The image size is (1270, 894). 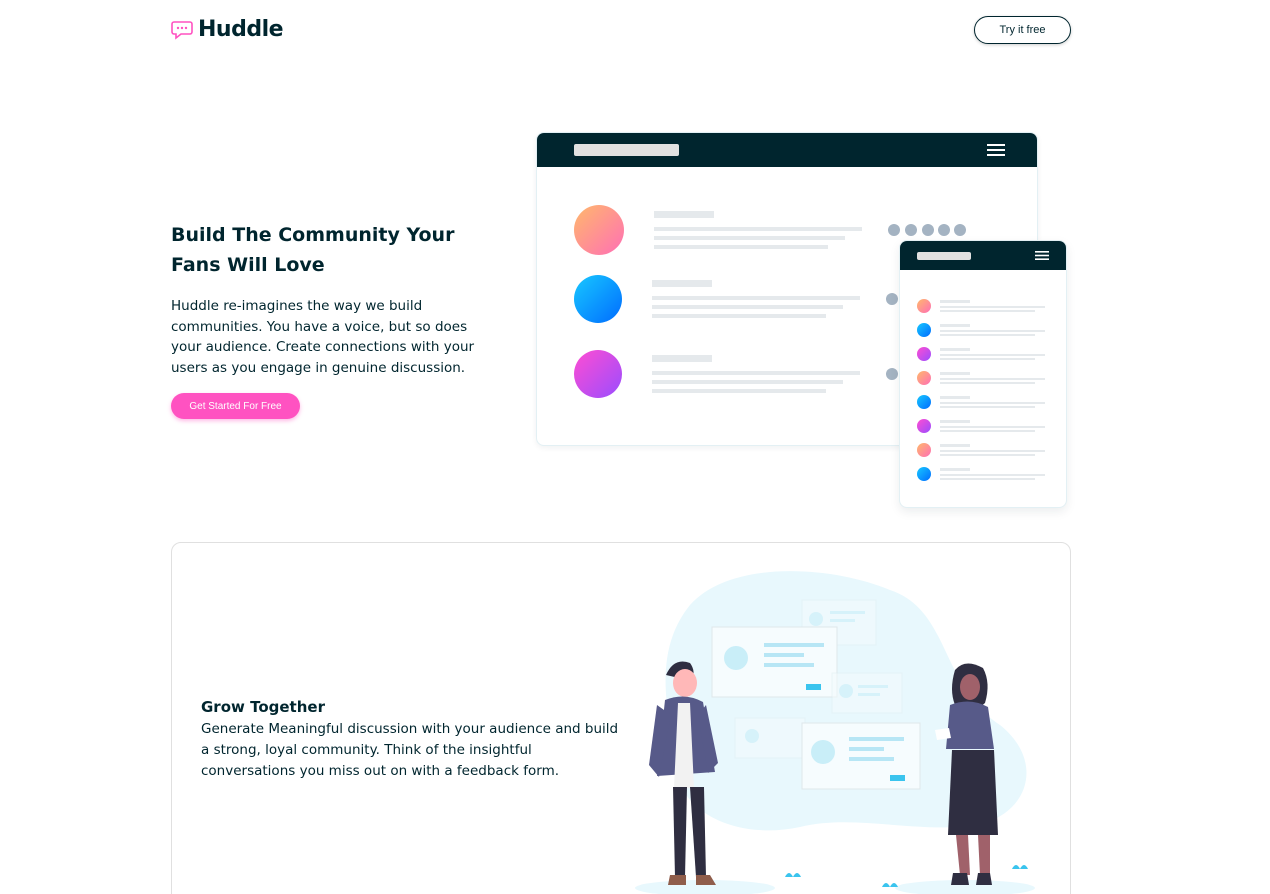 What do you see at coordinates (182, 30) in the screenshot?
I see `chat-bubble-icon` at bounding box center [182, 30].